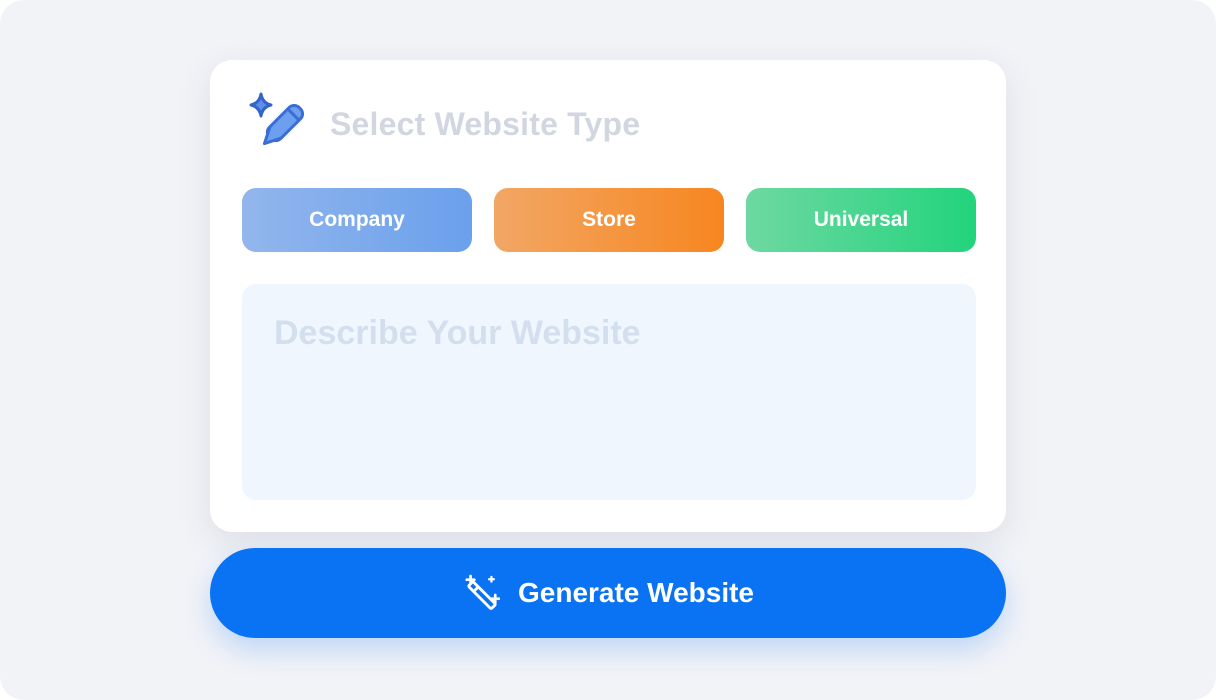 Image resolution: width=1216 pixels, height=700 pixels. Describe the element at coordinates (277, 119) in the screenshot. I see `sparkle-pencil-icon` at that location.